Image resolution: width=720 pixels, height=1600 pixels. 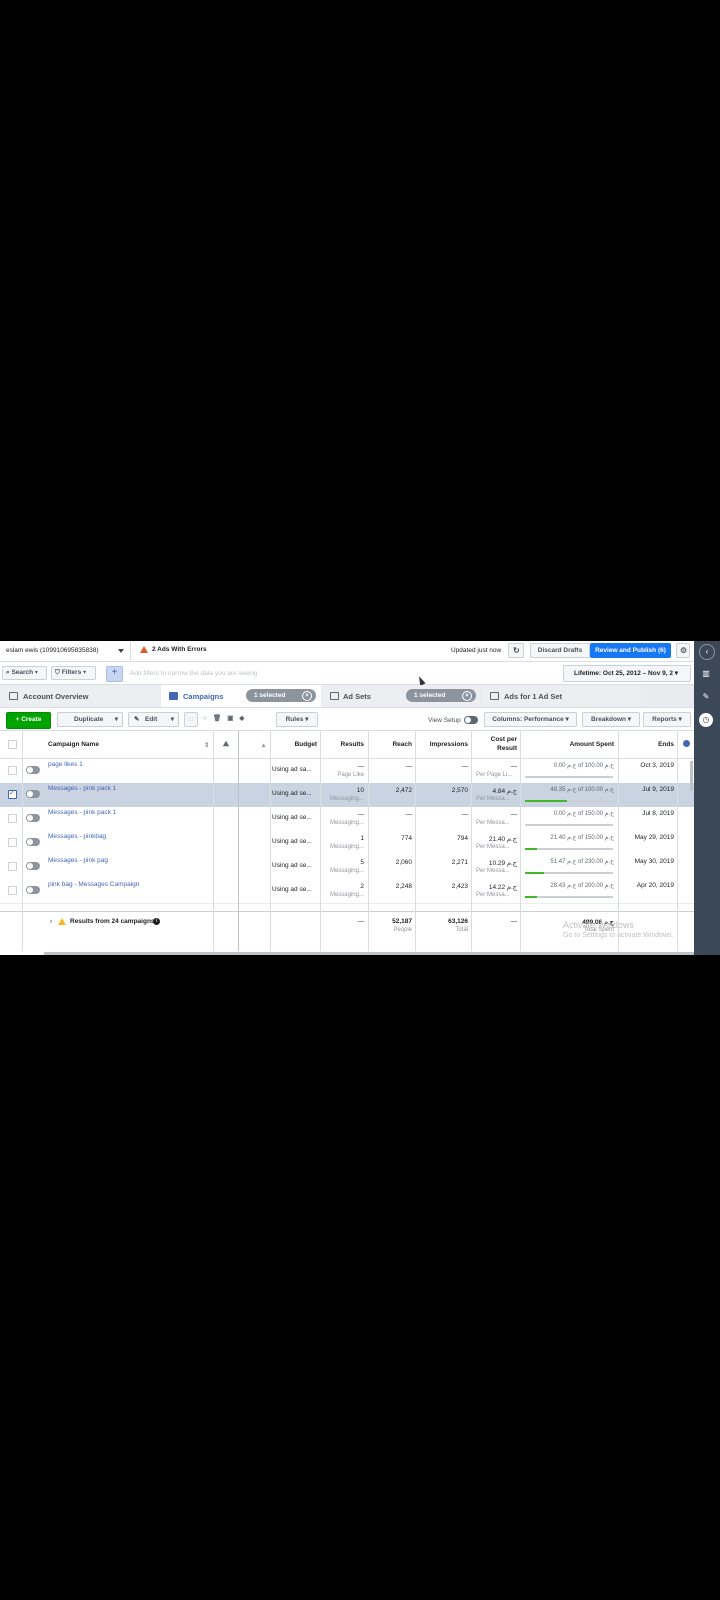 I want to click on ab-test-button: □, so click(x=191, y=719).